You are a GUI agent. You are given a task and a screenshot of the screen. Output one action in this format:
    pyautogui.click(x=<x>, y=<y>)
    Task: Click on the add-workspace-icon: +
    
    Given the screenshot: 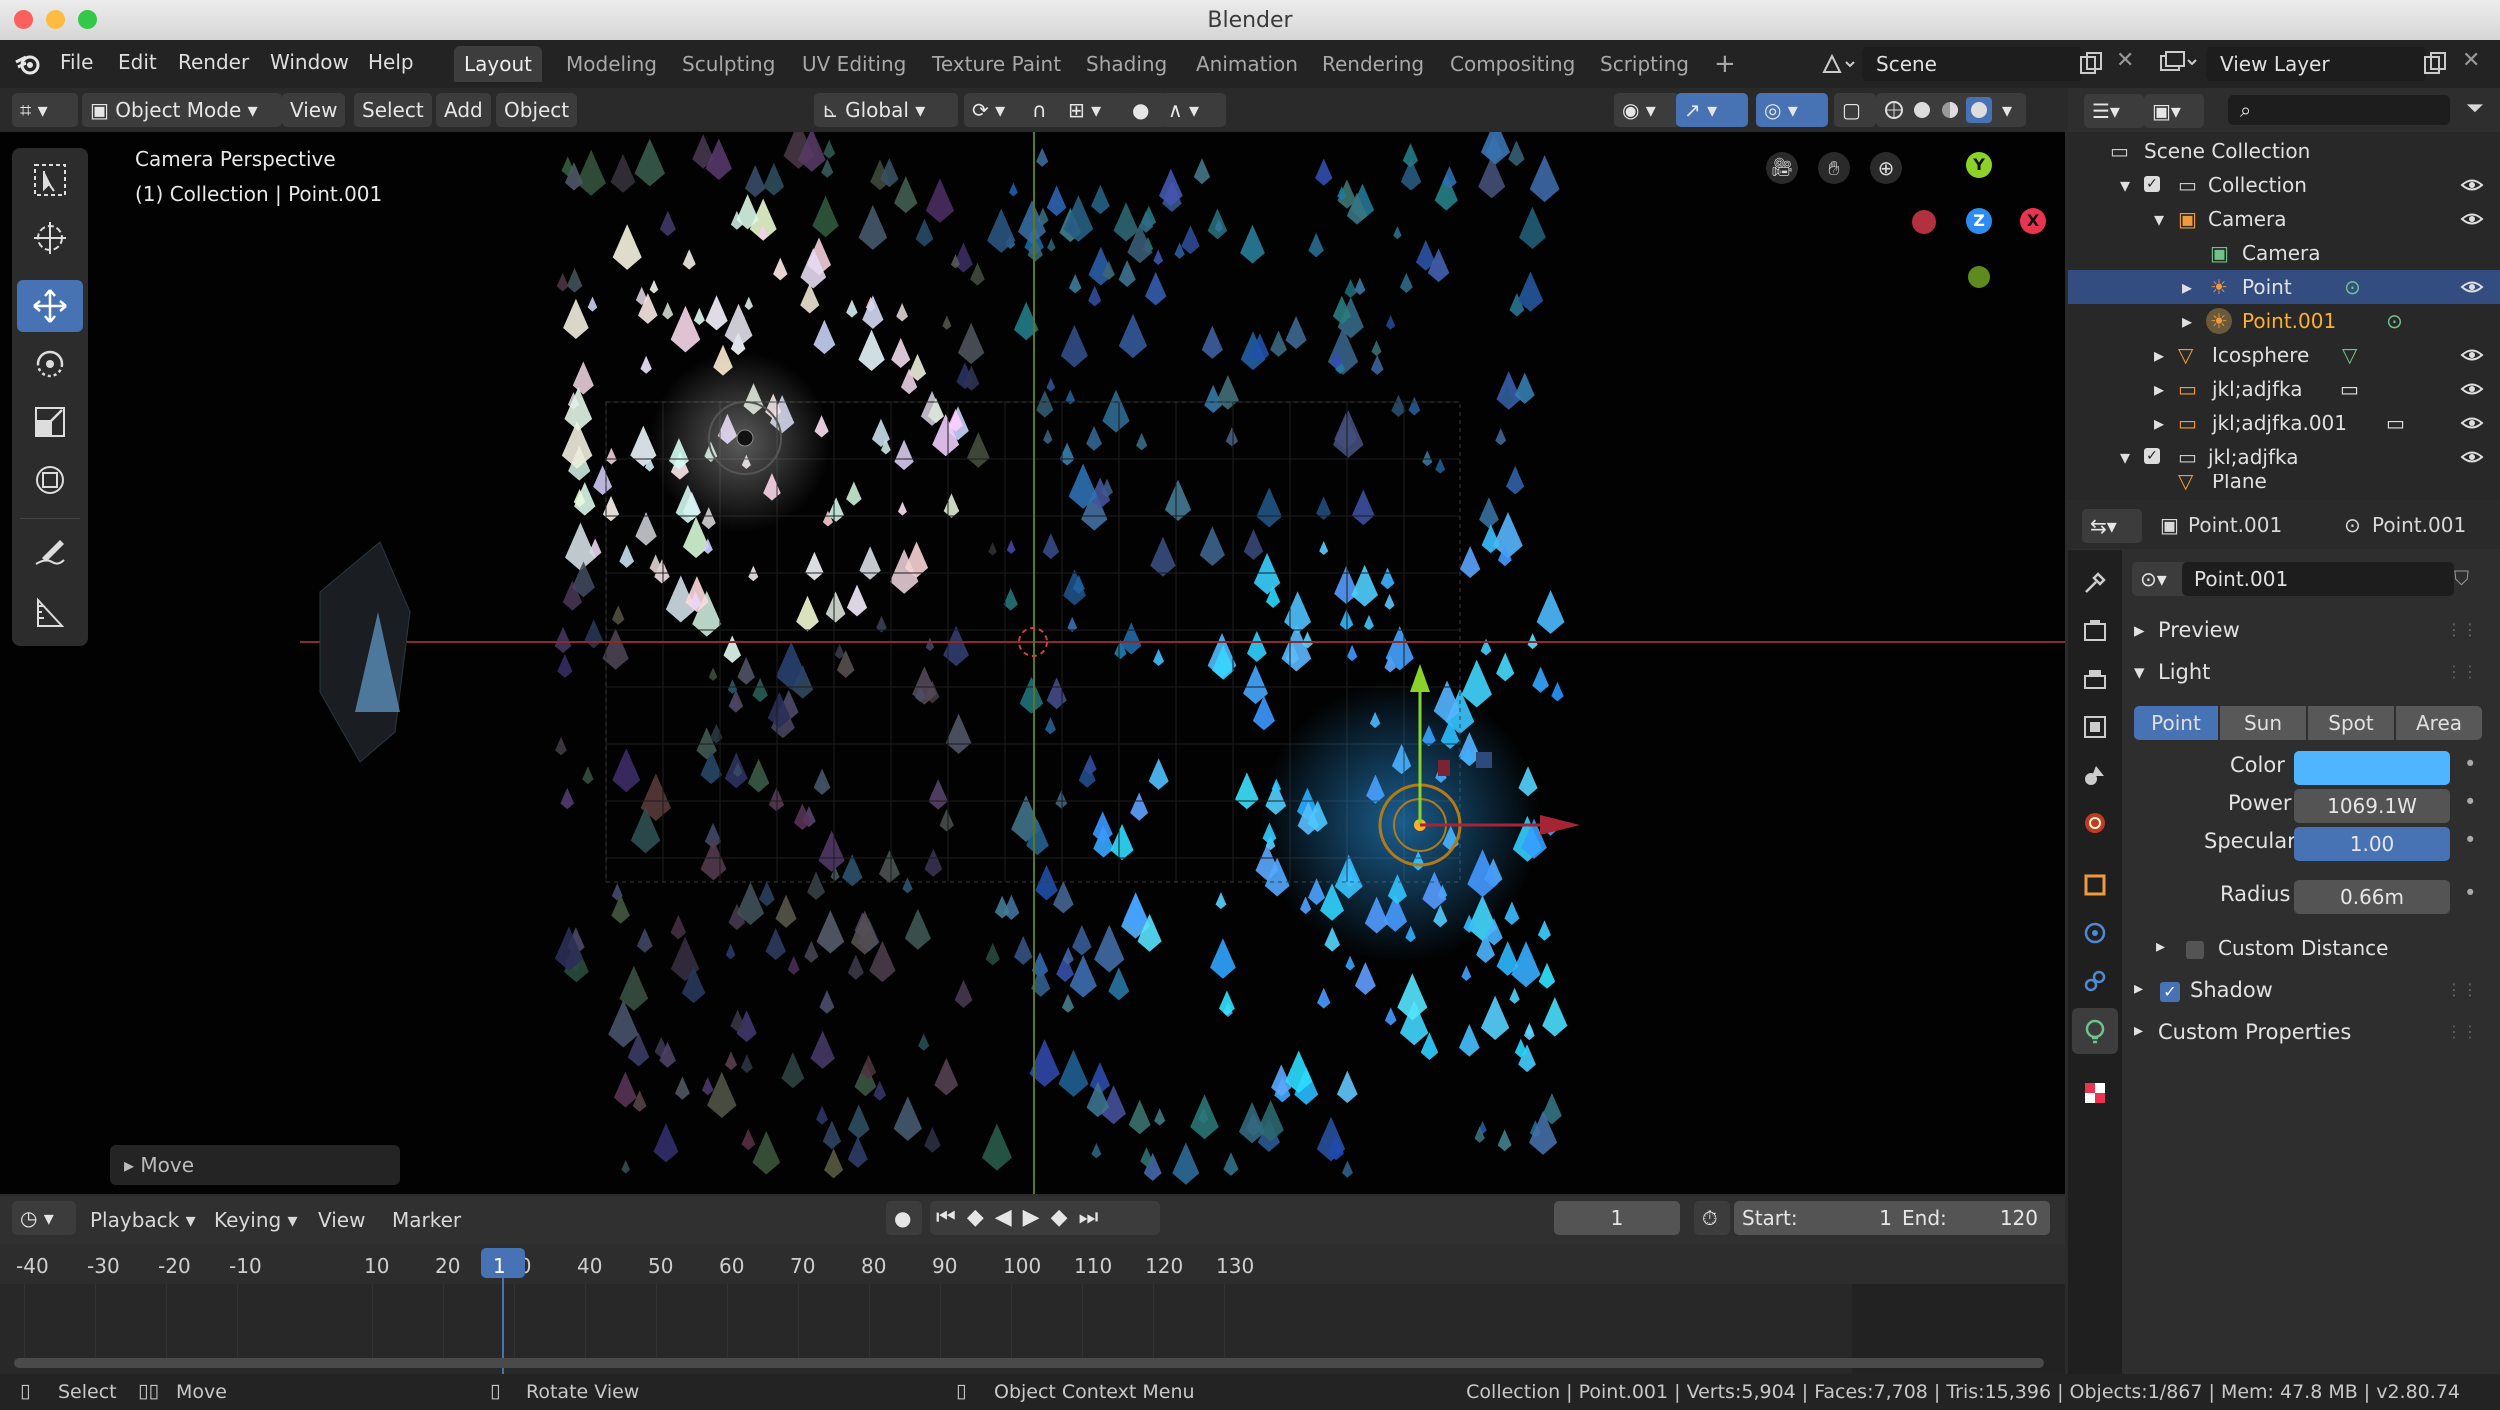 What is the action you would take?
    pyautogui.click(x=1725, y=64)
    